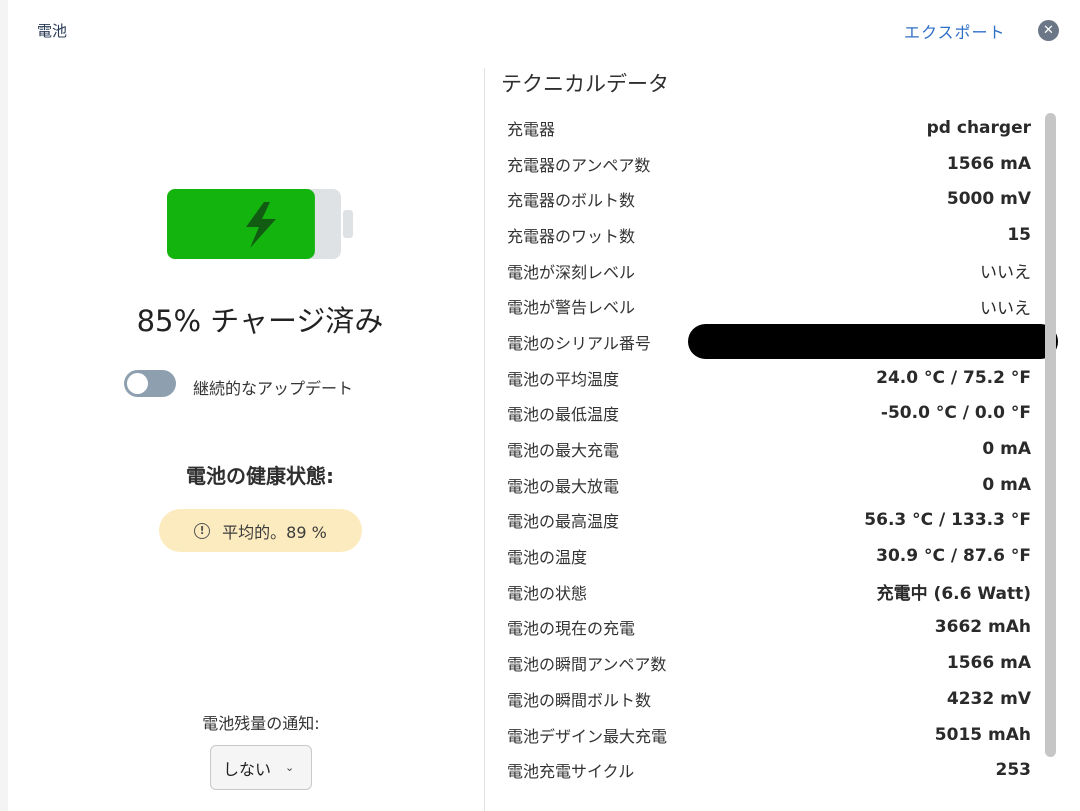  I want to click on tech-value: 30.9 °C / 87.6 °F, so click(953, 556).